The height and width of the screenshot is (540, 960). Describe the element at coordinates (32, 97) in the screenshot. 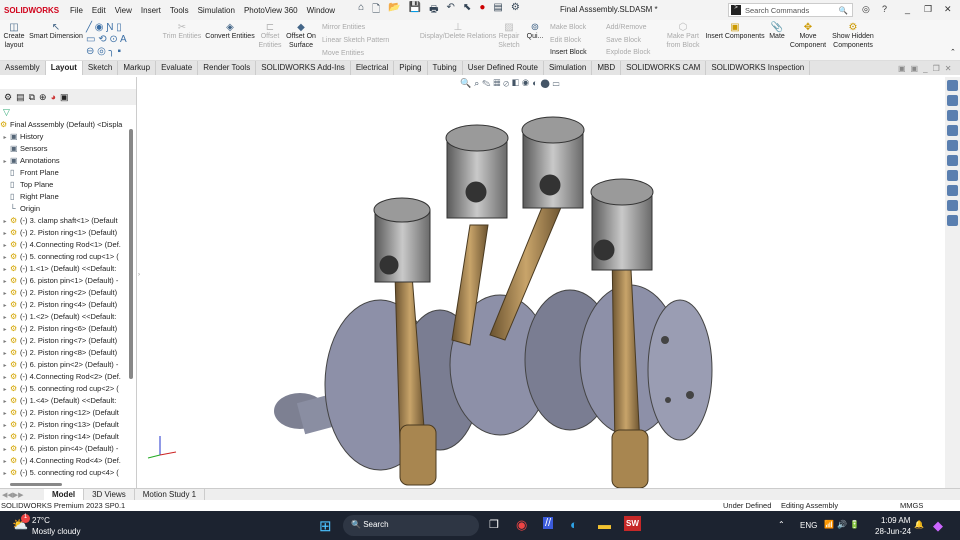

I see `configuration-manager-tab: ⧉` at that location.